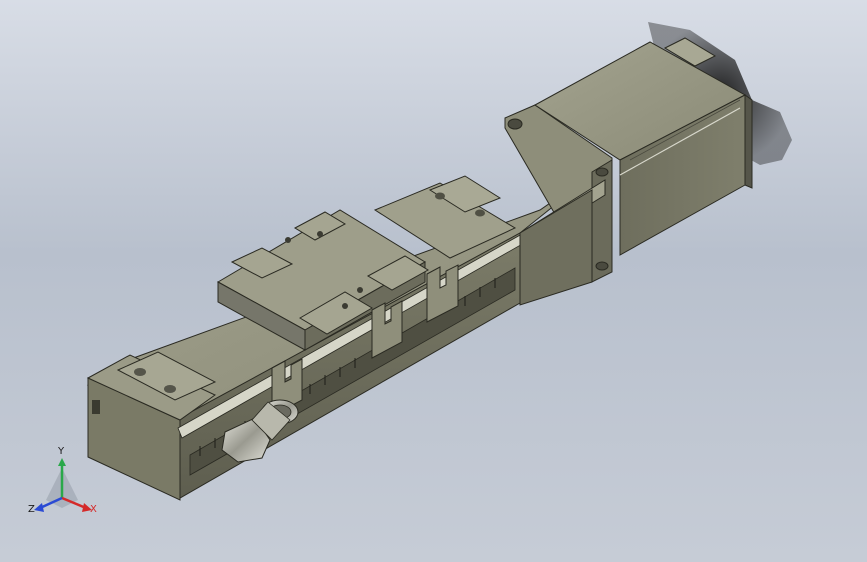 This screenshot has height=562, width=867. I want to click on y-axis-label: Y, so click(61, 451).